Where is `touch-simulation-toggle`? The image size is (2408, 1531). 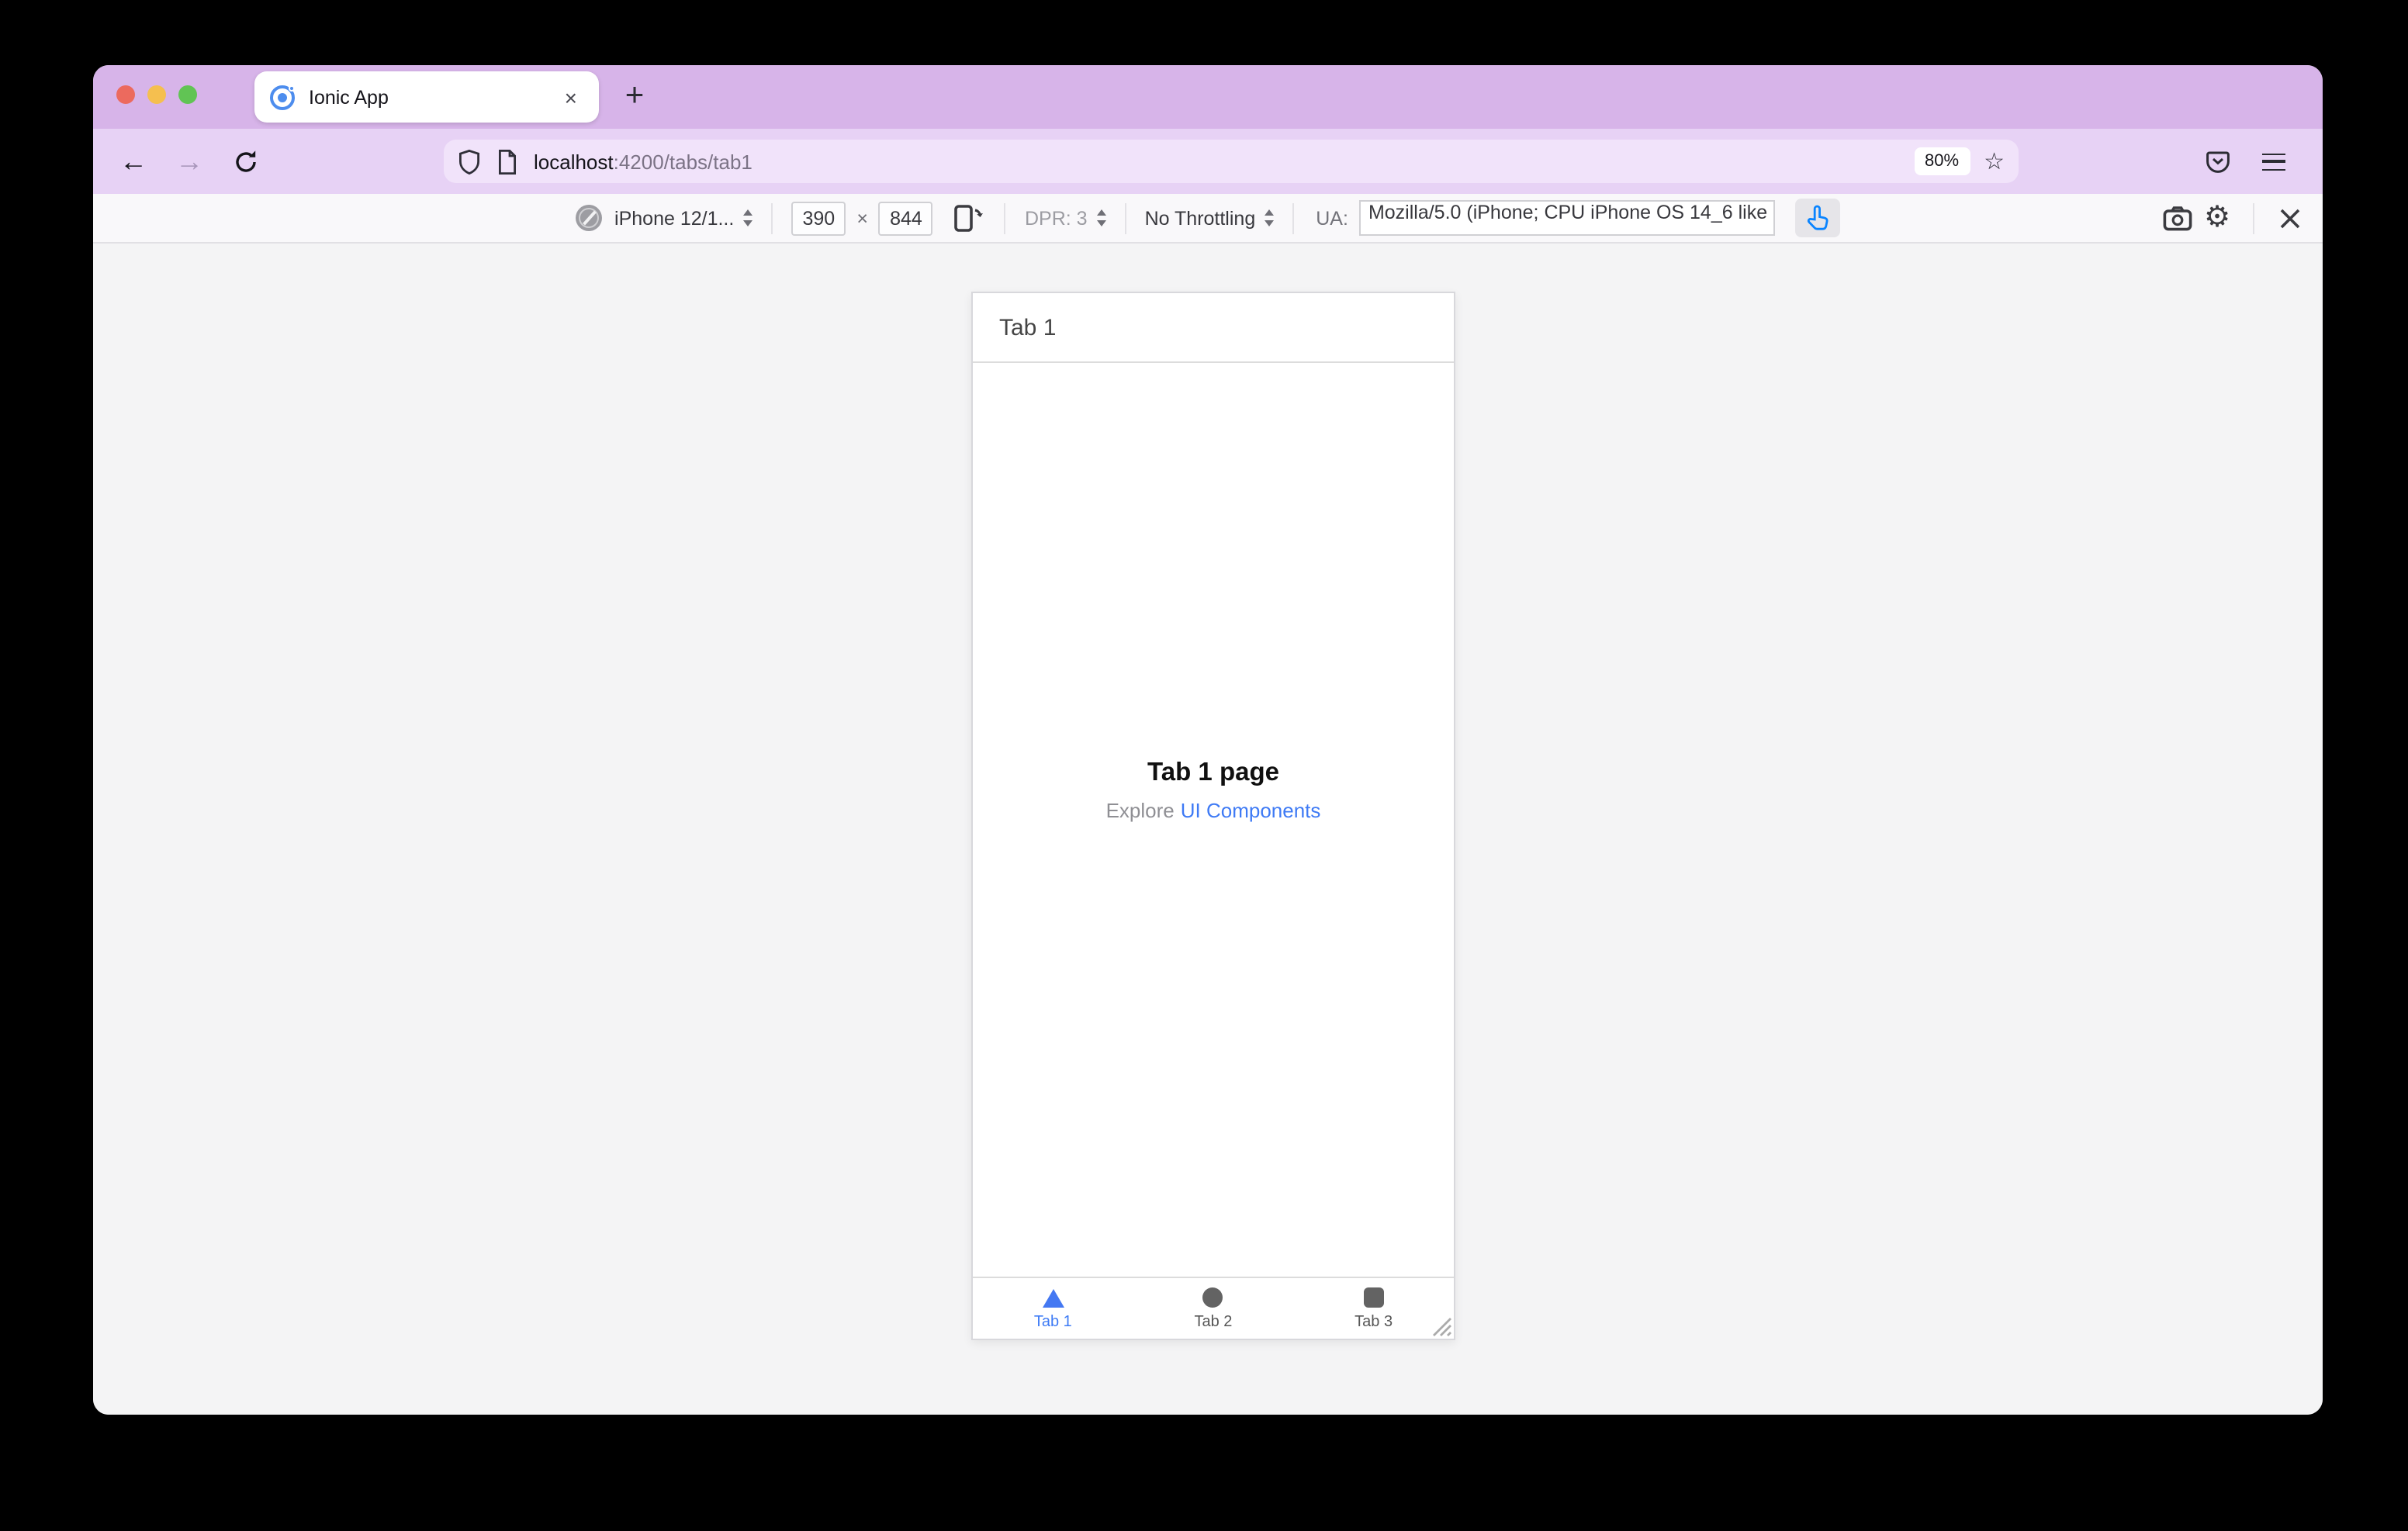
touch-simulation-toggle is located at coordinates (1817, 218).